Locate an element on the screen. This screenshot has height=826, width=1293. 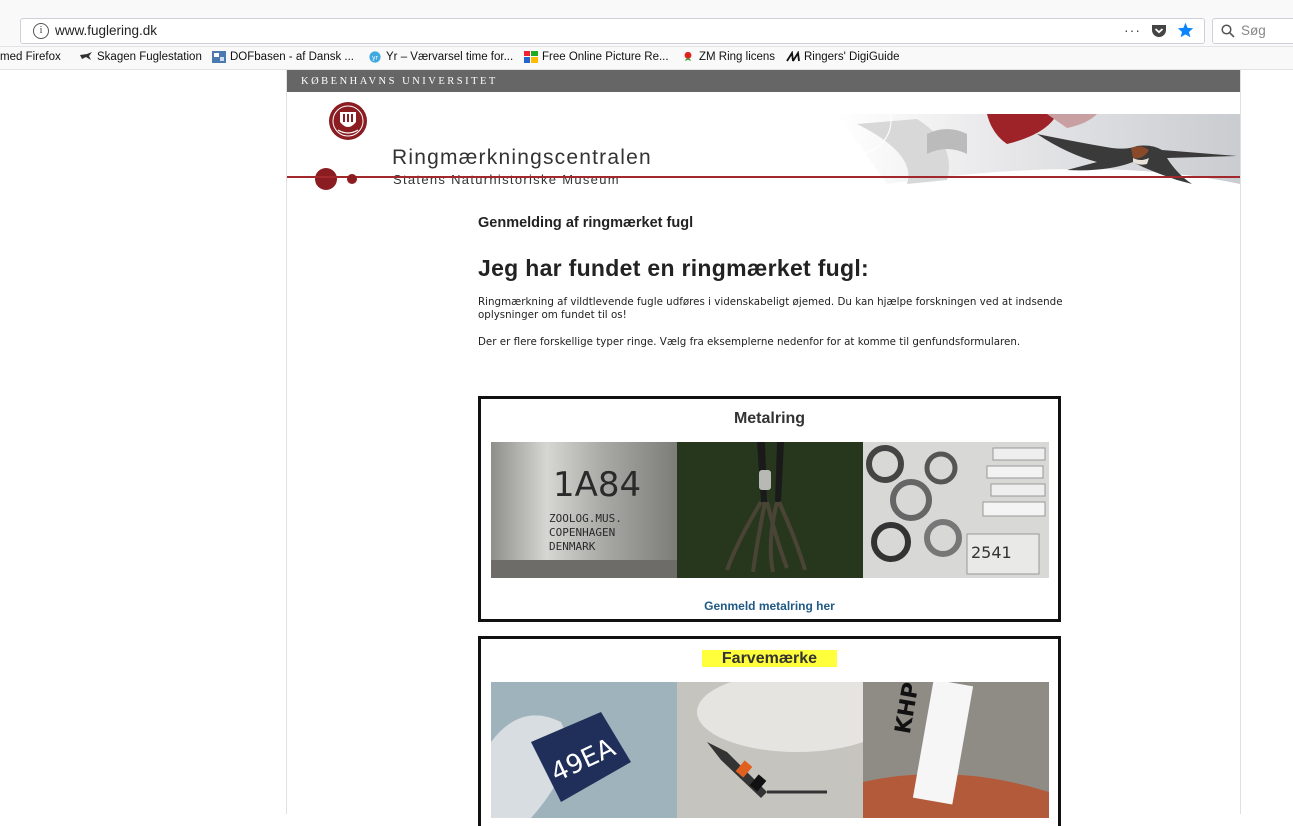
bookmark-label: Ringers' DigiGuide is located at coordinates (852, 57).